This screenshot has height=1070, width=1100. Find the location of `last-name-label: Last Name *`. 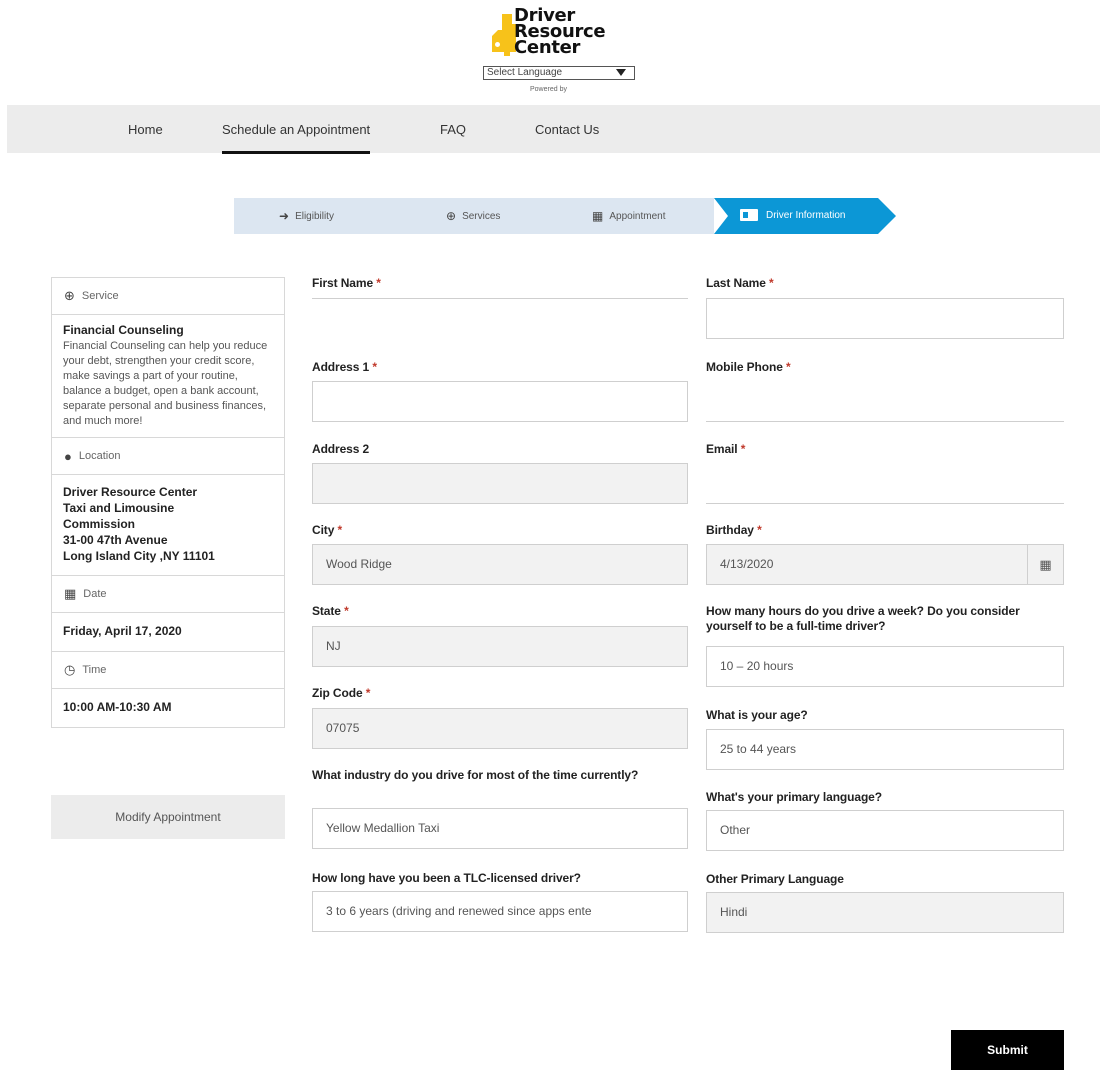

last-name-label: Last Name * is located at coordinates (740, 283).